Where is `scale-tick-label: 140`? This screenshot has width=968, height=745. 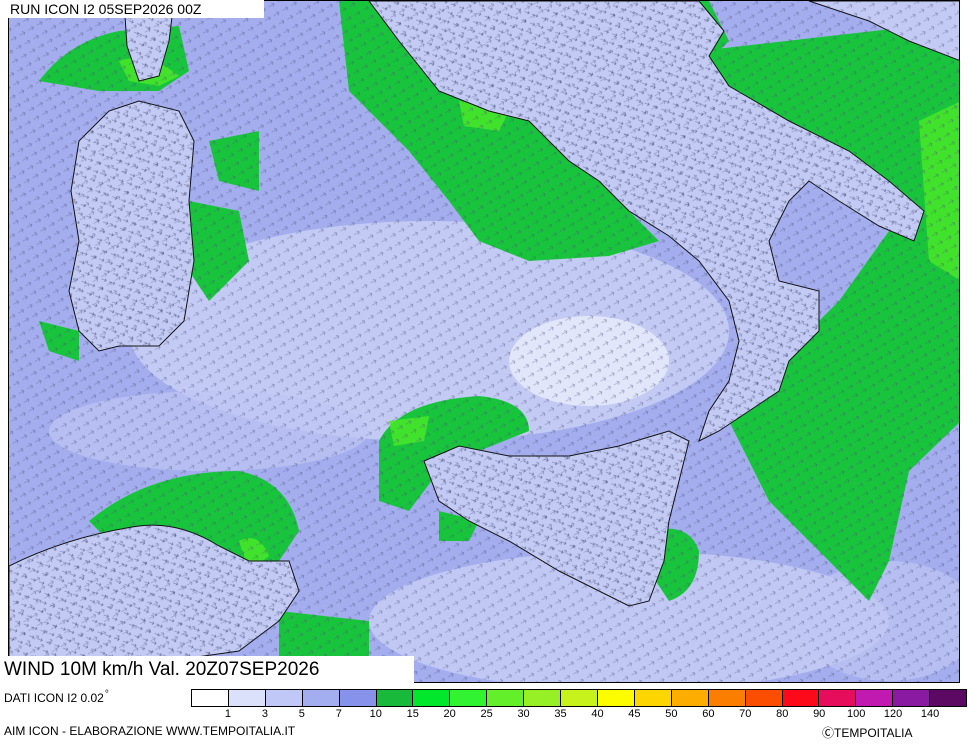
scale-tick-label: 140 is located at coordinates (930, 714).